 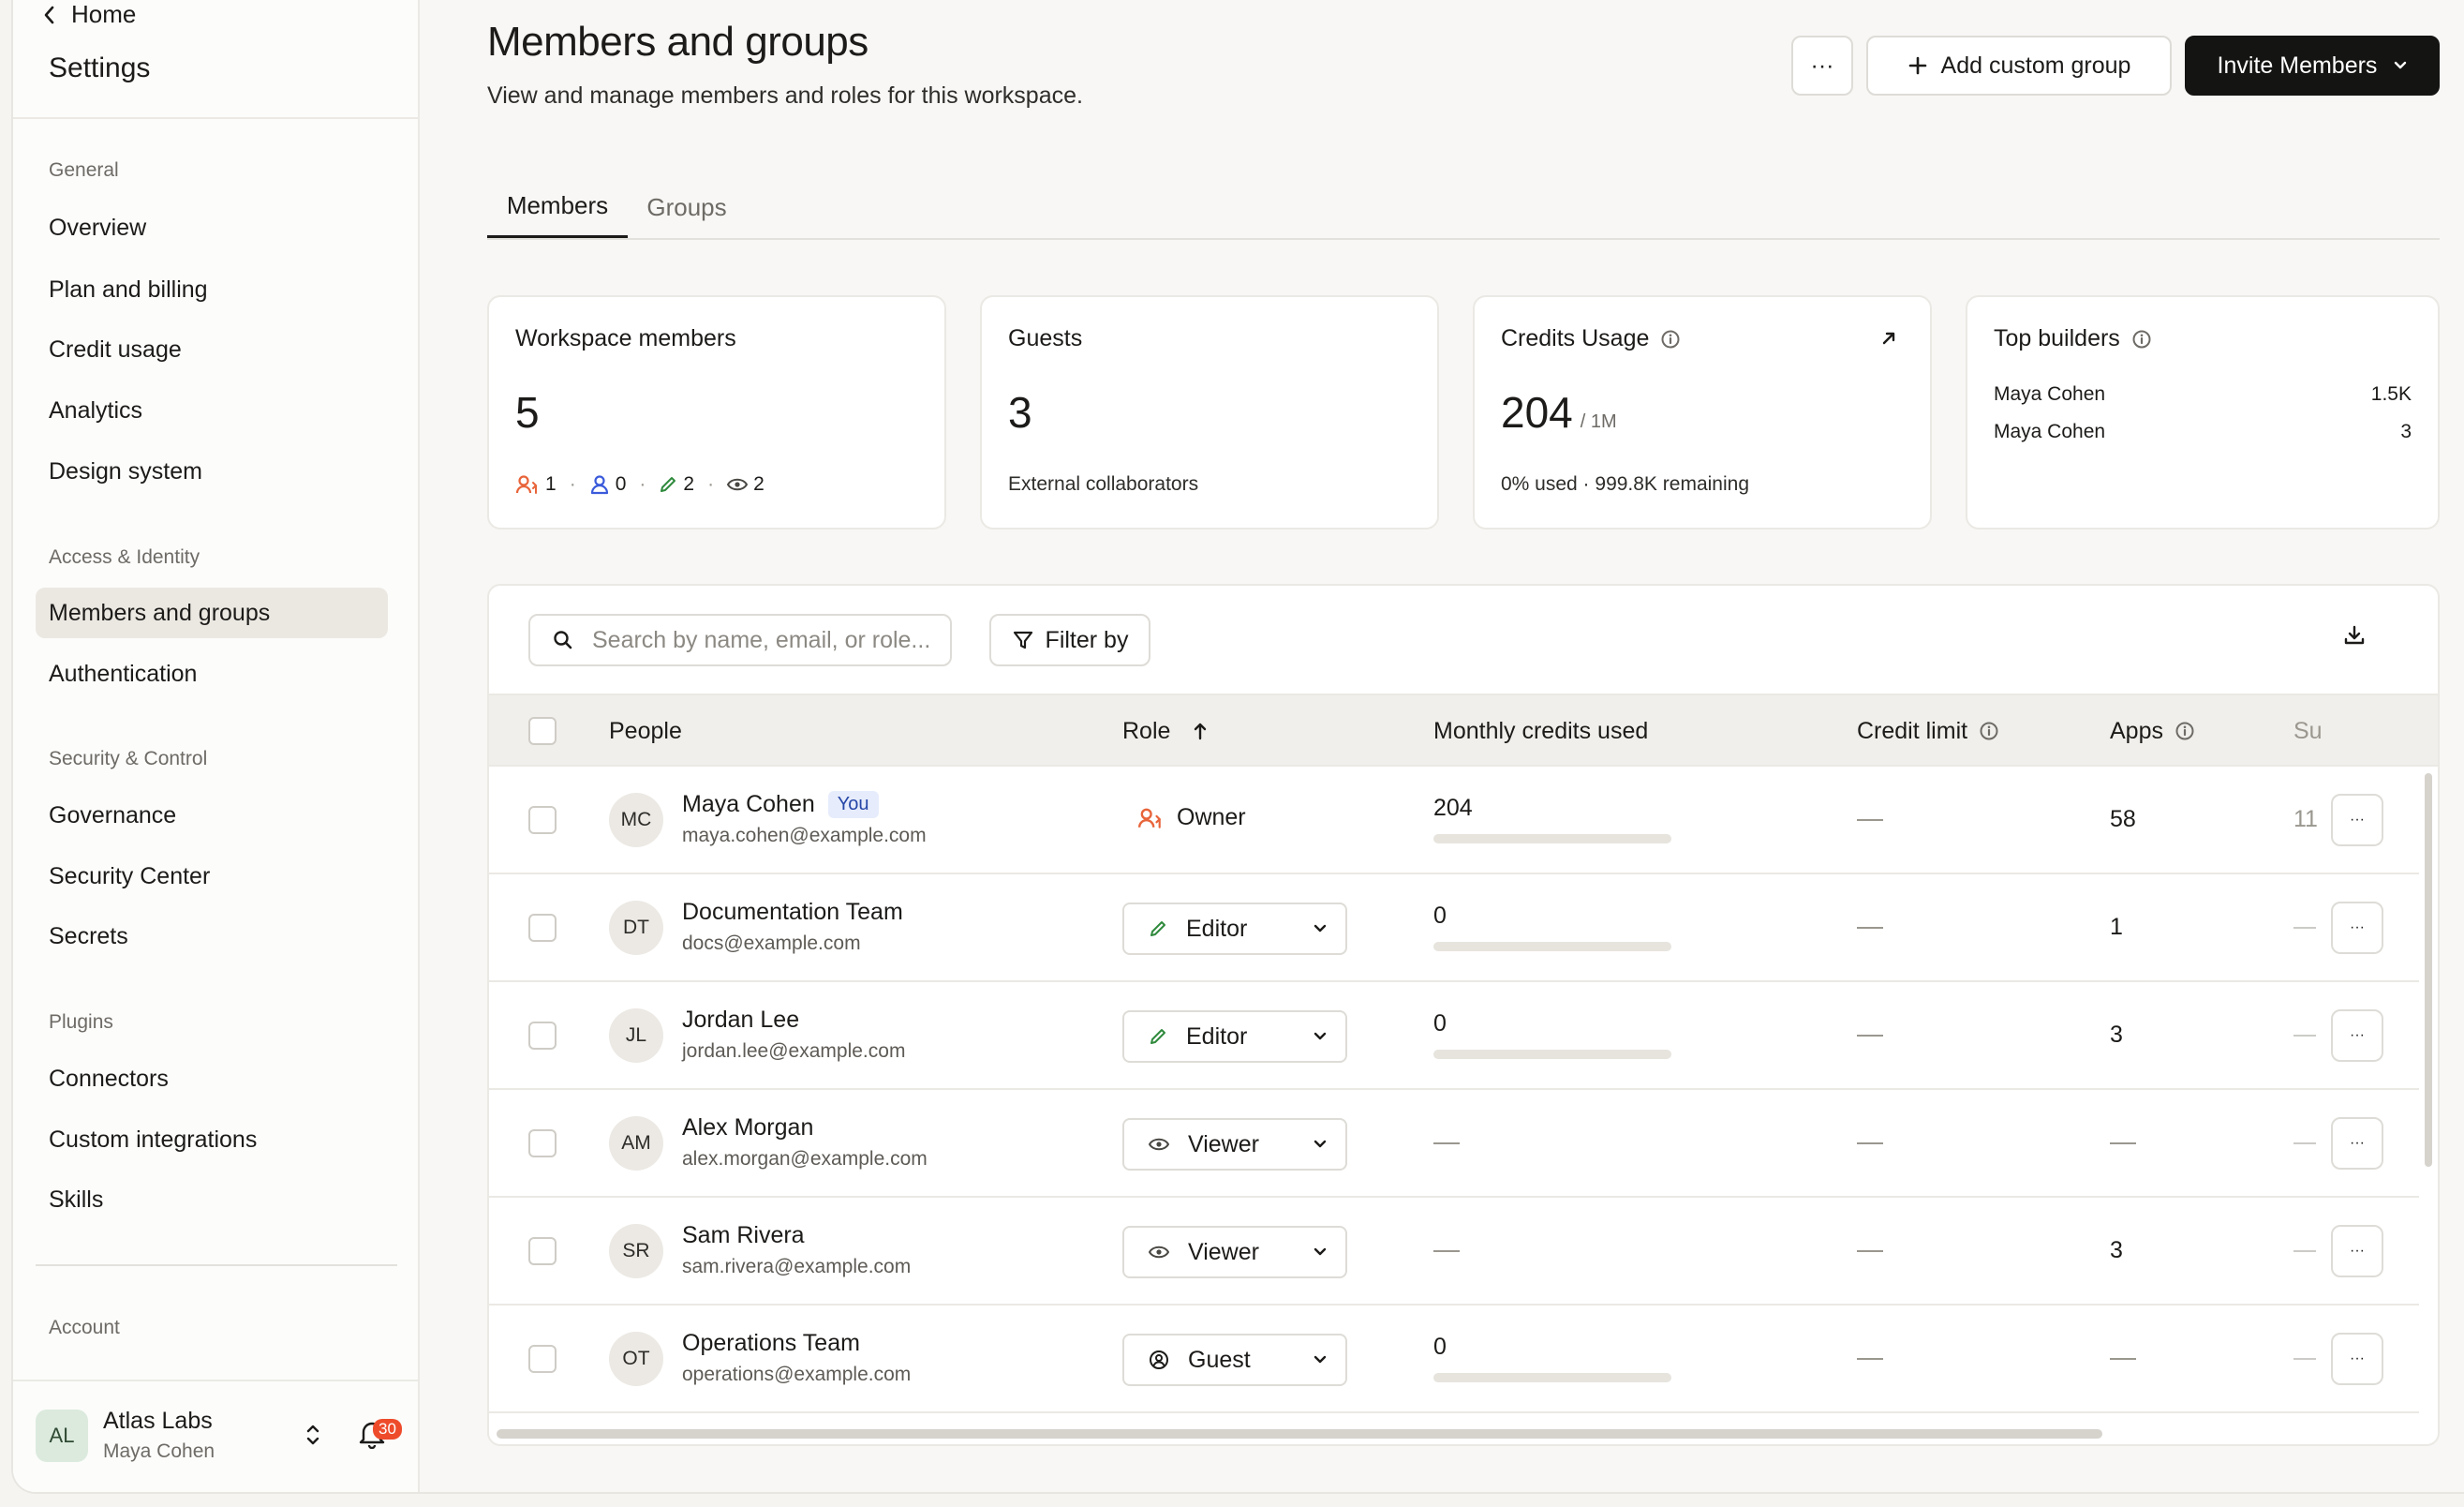 I want to click on person-name-row: Alex Morgan, so click(x=748, y=1127).